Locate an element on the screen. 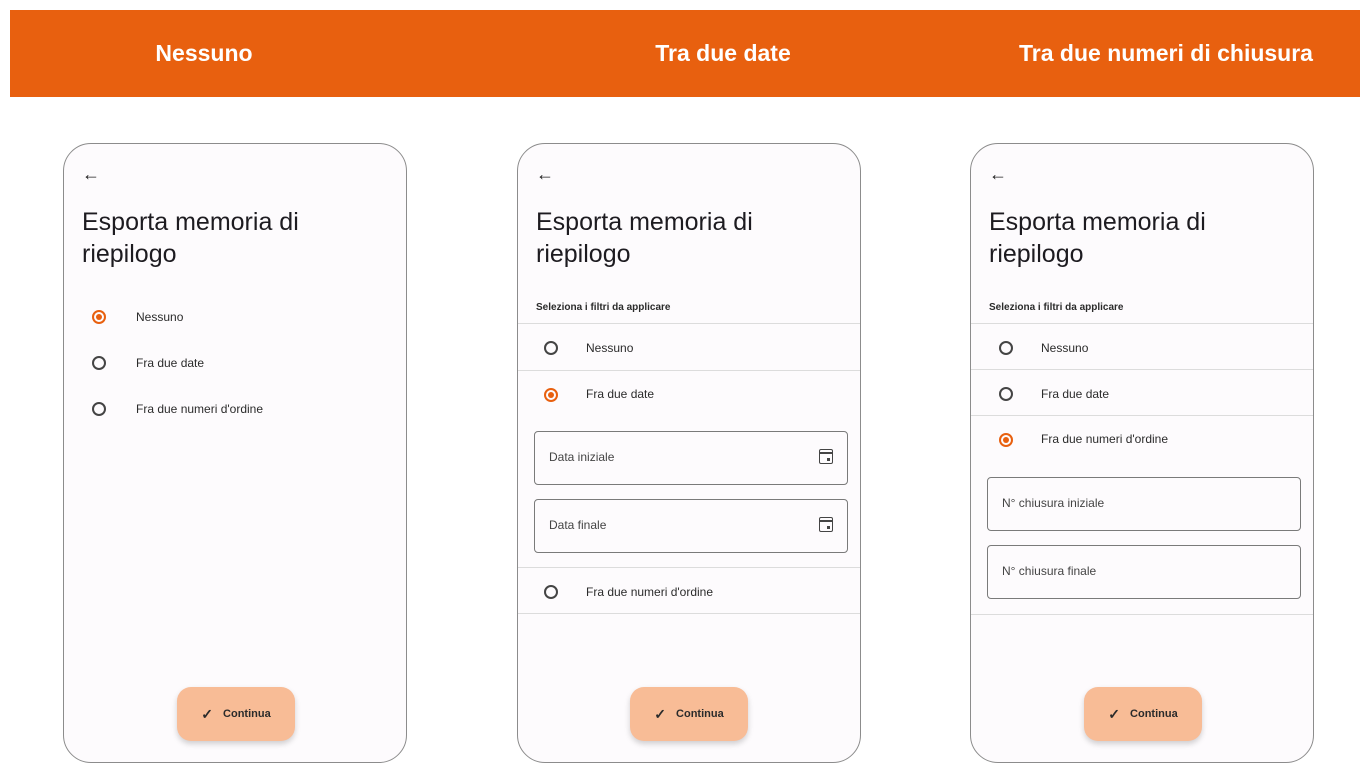 This screenshot has height=763, width=1360. header-column-closure-numbers: Tra due numeri di chiusura is located at coordinates (1166, 53).